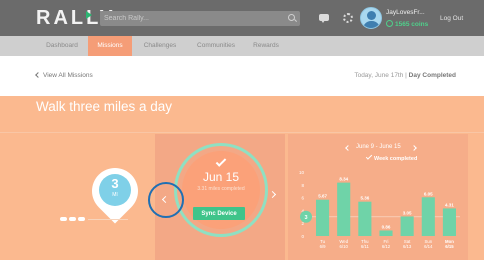 The width and height of the screenshot is (484, 260). What do you see at coordinates (189, 18) in the screenshot?
I see `search-input` at bounding box center [189, 18].